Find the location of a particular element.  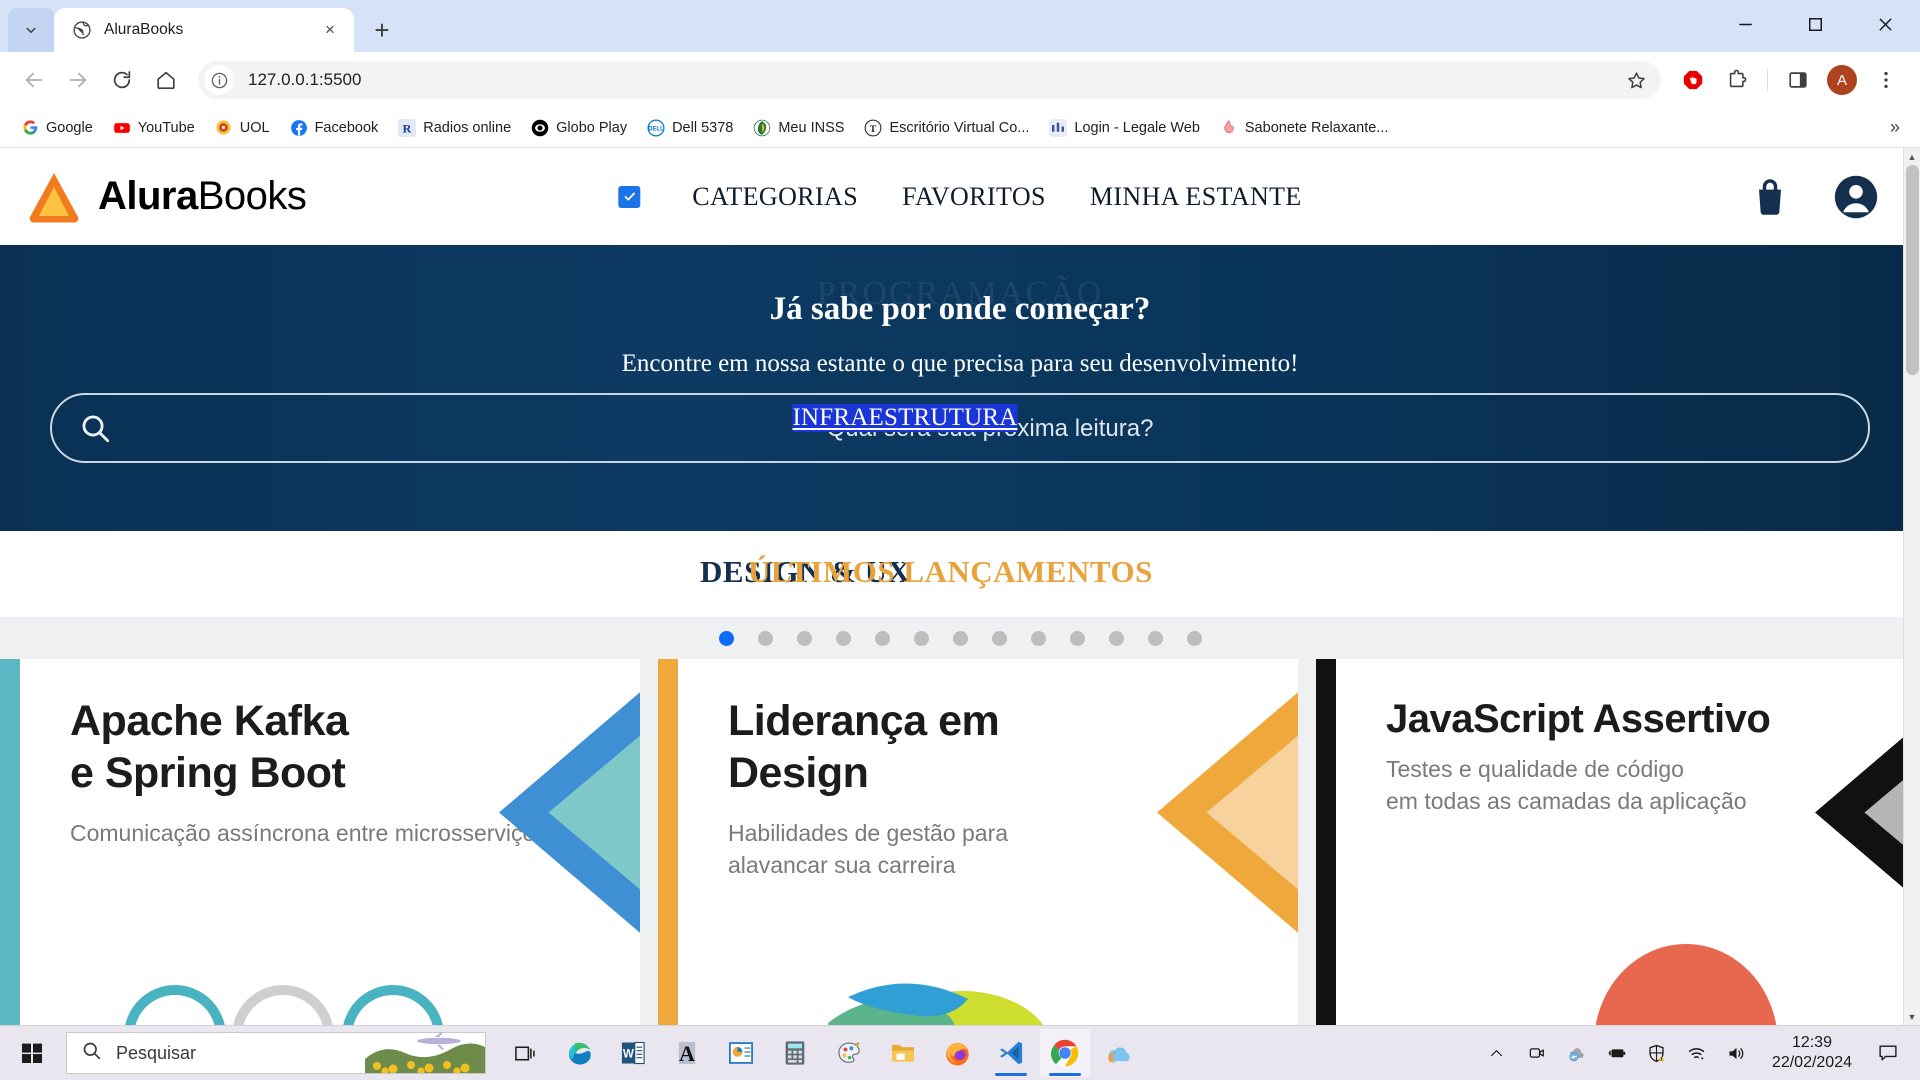

window-close-button is located at coordinates (1885, 24).